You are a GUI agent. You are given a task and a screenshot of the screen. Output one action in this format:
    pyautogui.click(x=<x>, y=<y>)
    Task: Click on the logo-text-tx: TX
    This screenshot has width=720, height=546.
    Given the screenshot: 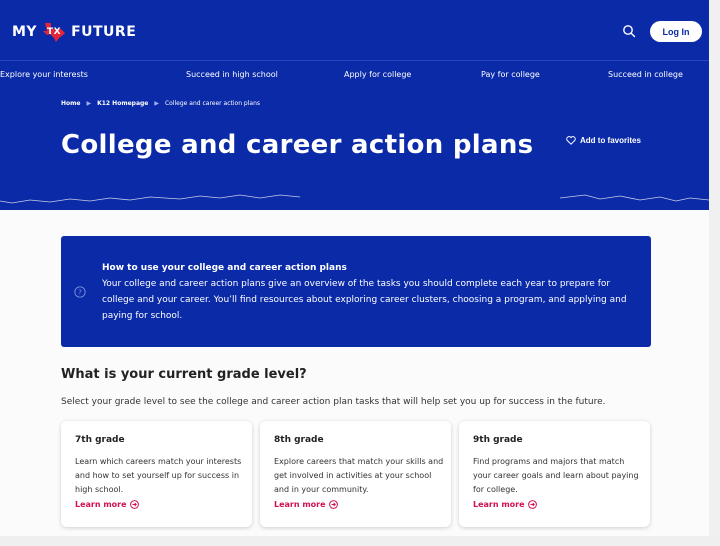 What is the action you would take?
    pyautogui.click(x=54, y=32)
    